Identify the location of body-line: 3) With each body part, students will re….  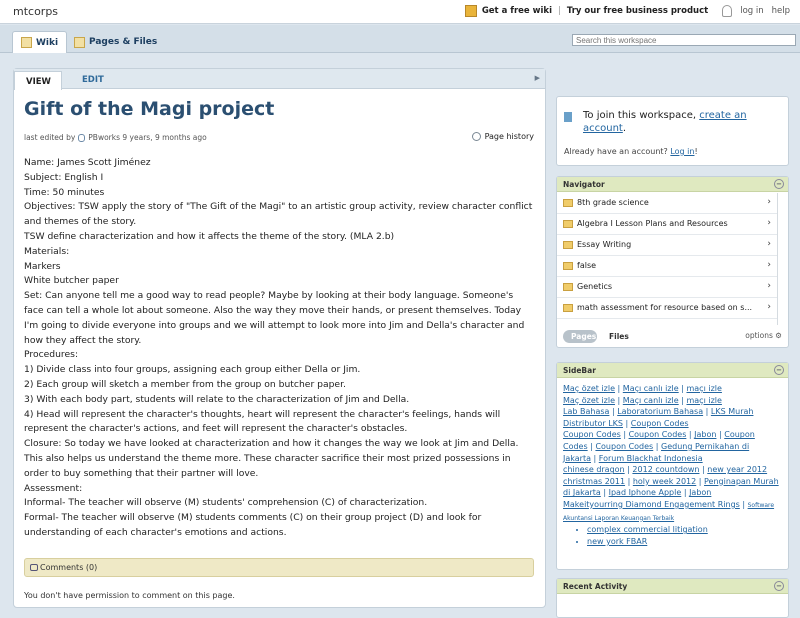
(217, 399).